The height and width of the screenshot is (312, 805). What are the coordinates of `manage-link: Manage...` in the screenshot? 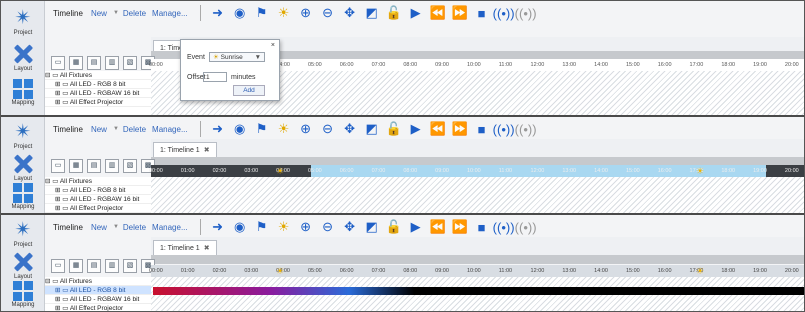 It's located at (170, 13).